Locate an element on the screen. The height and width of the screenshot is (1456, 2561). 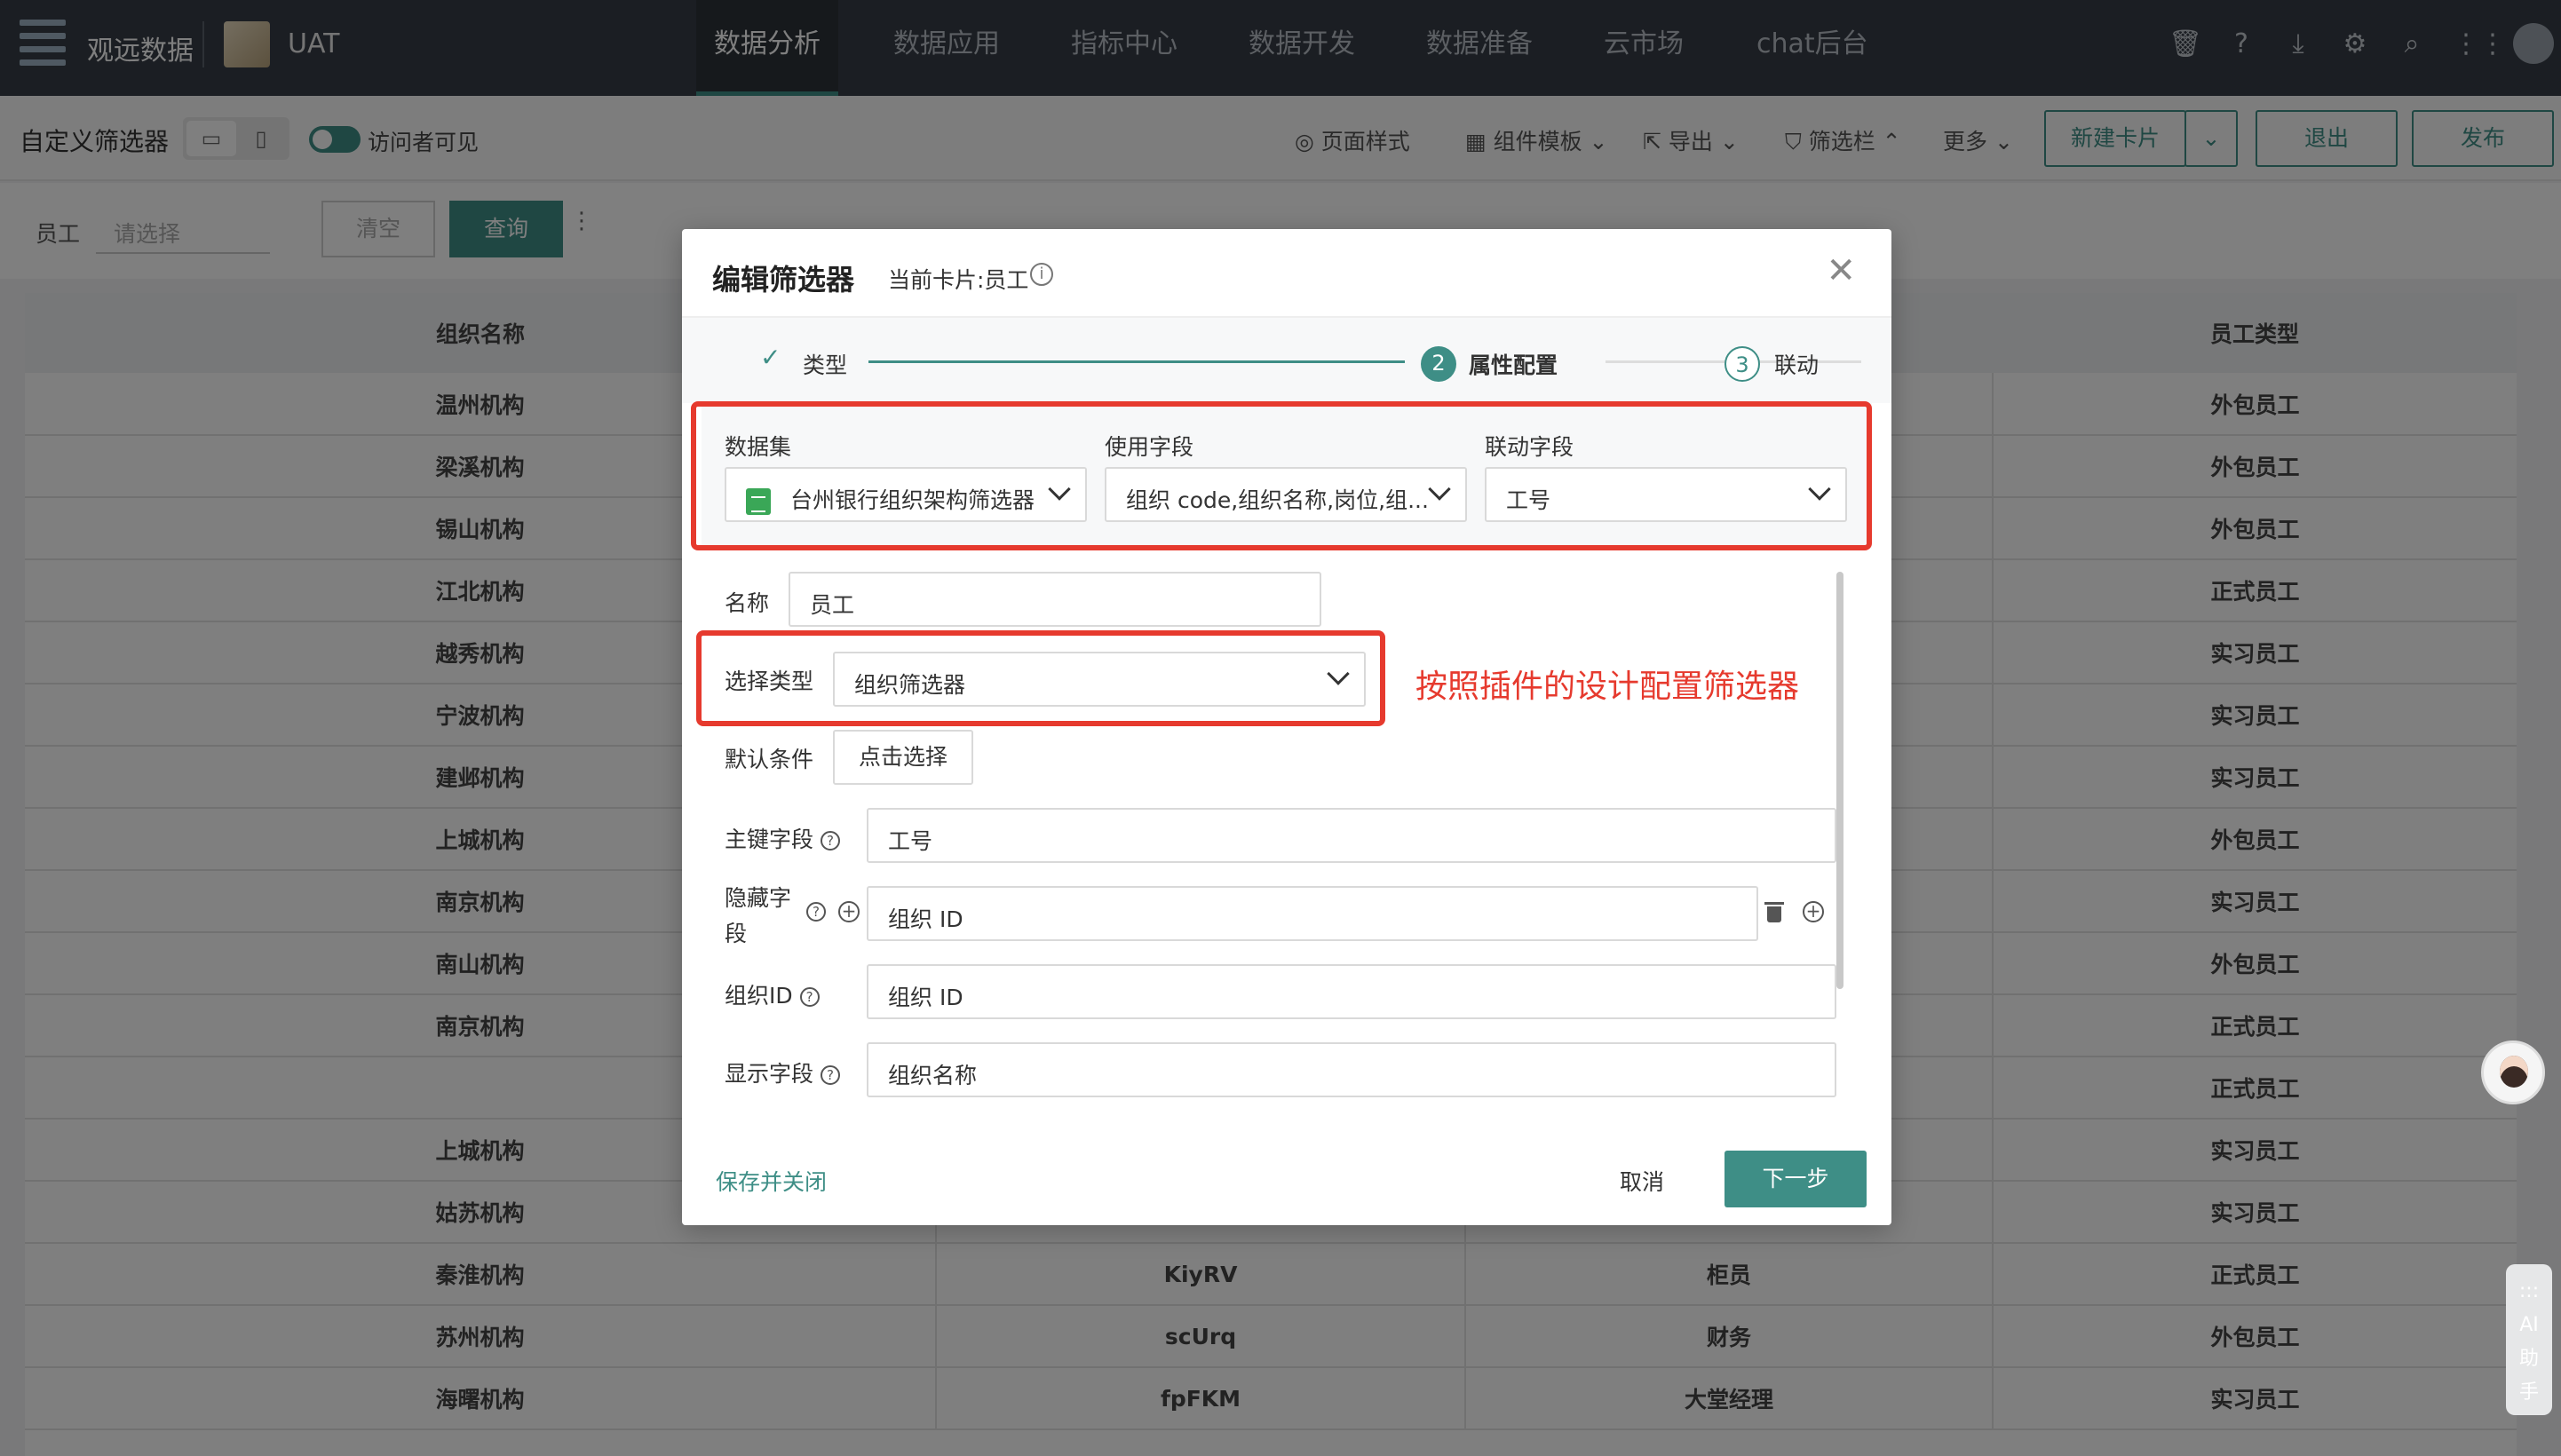
hidden-field-label: 隐藏字 is located at coordinates (758, 898).